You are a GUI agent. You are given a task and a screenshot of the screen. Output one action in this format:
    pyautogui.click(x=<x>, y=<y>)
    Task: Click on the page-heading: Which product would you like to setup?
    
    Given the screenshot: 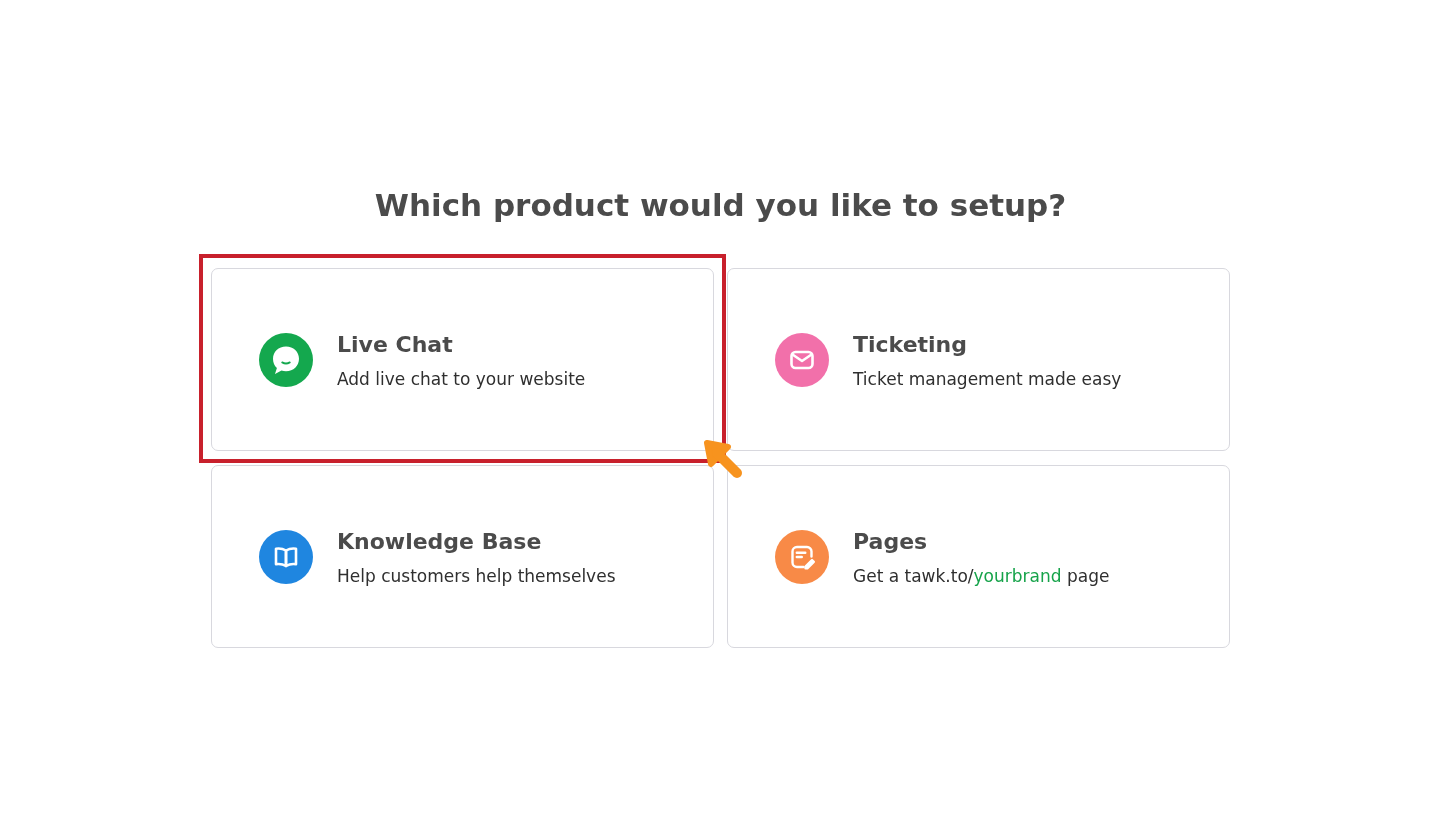 What is the action you would take?
    pyautogui.click(x=720, y=205)
    